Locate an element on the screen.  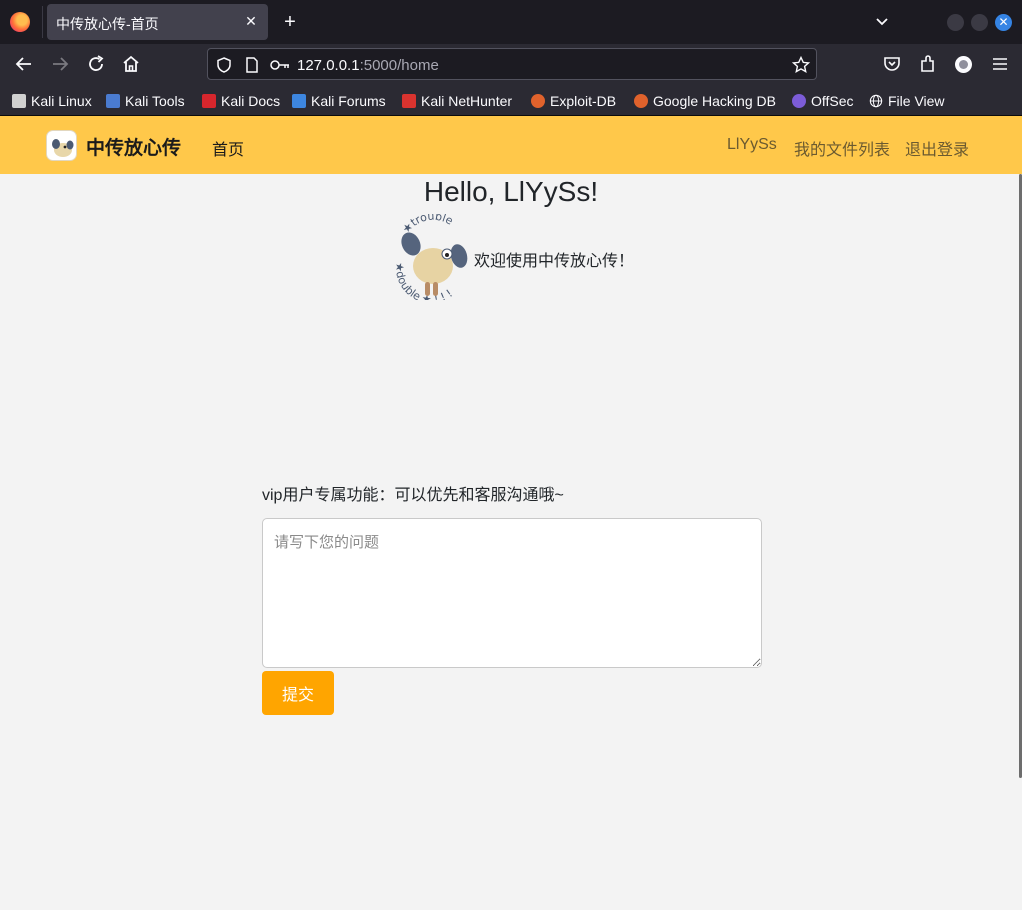
brand-name: 中传放心传 is located at coordinates (133, 146).